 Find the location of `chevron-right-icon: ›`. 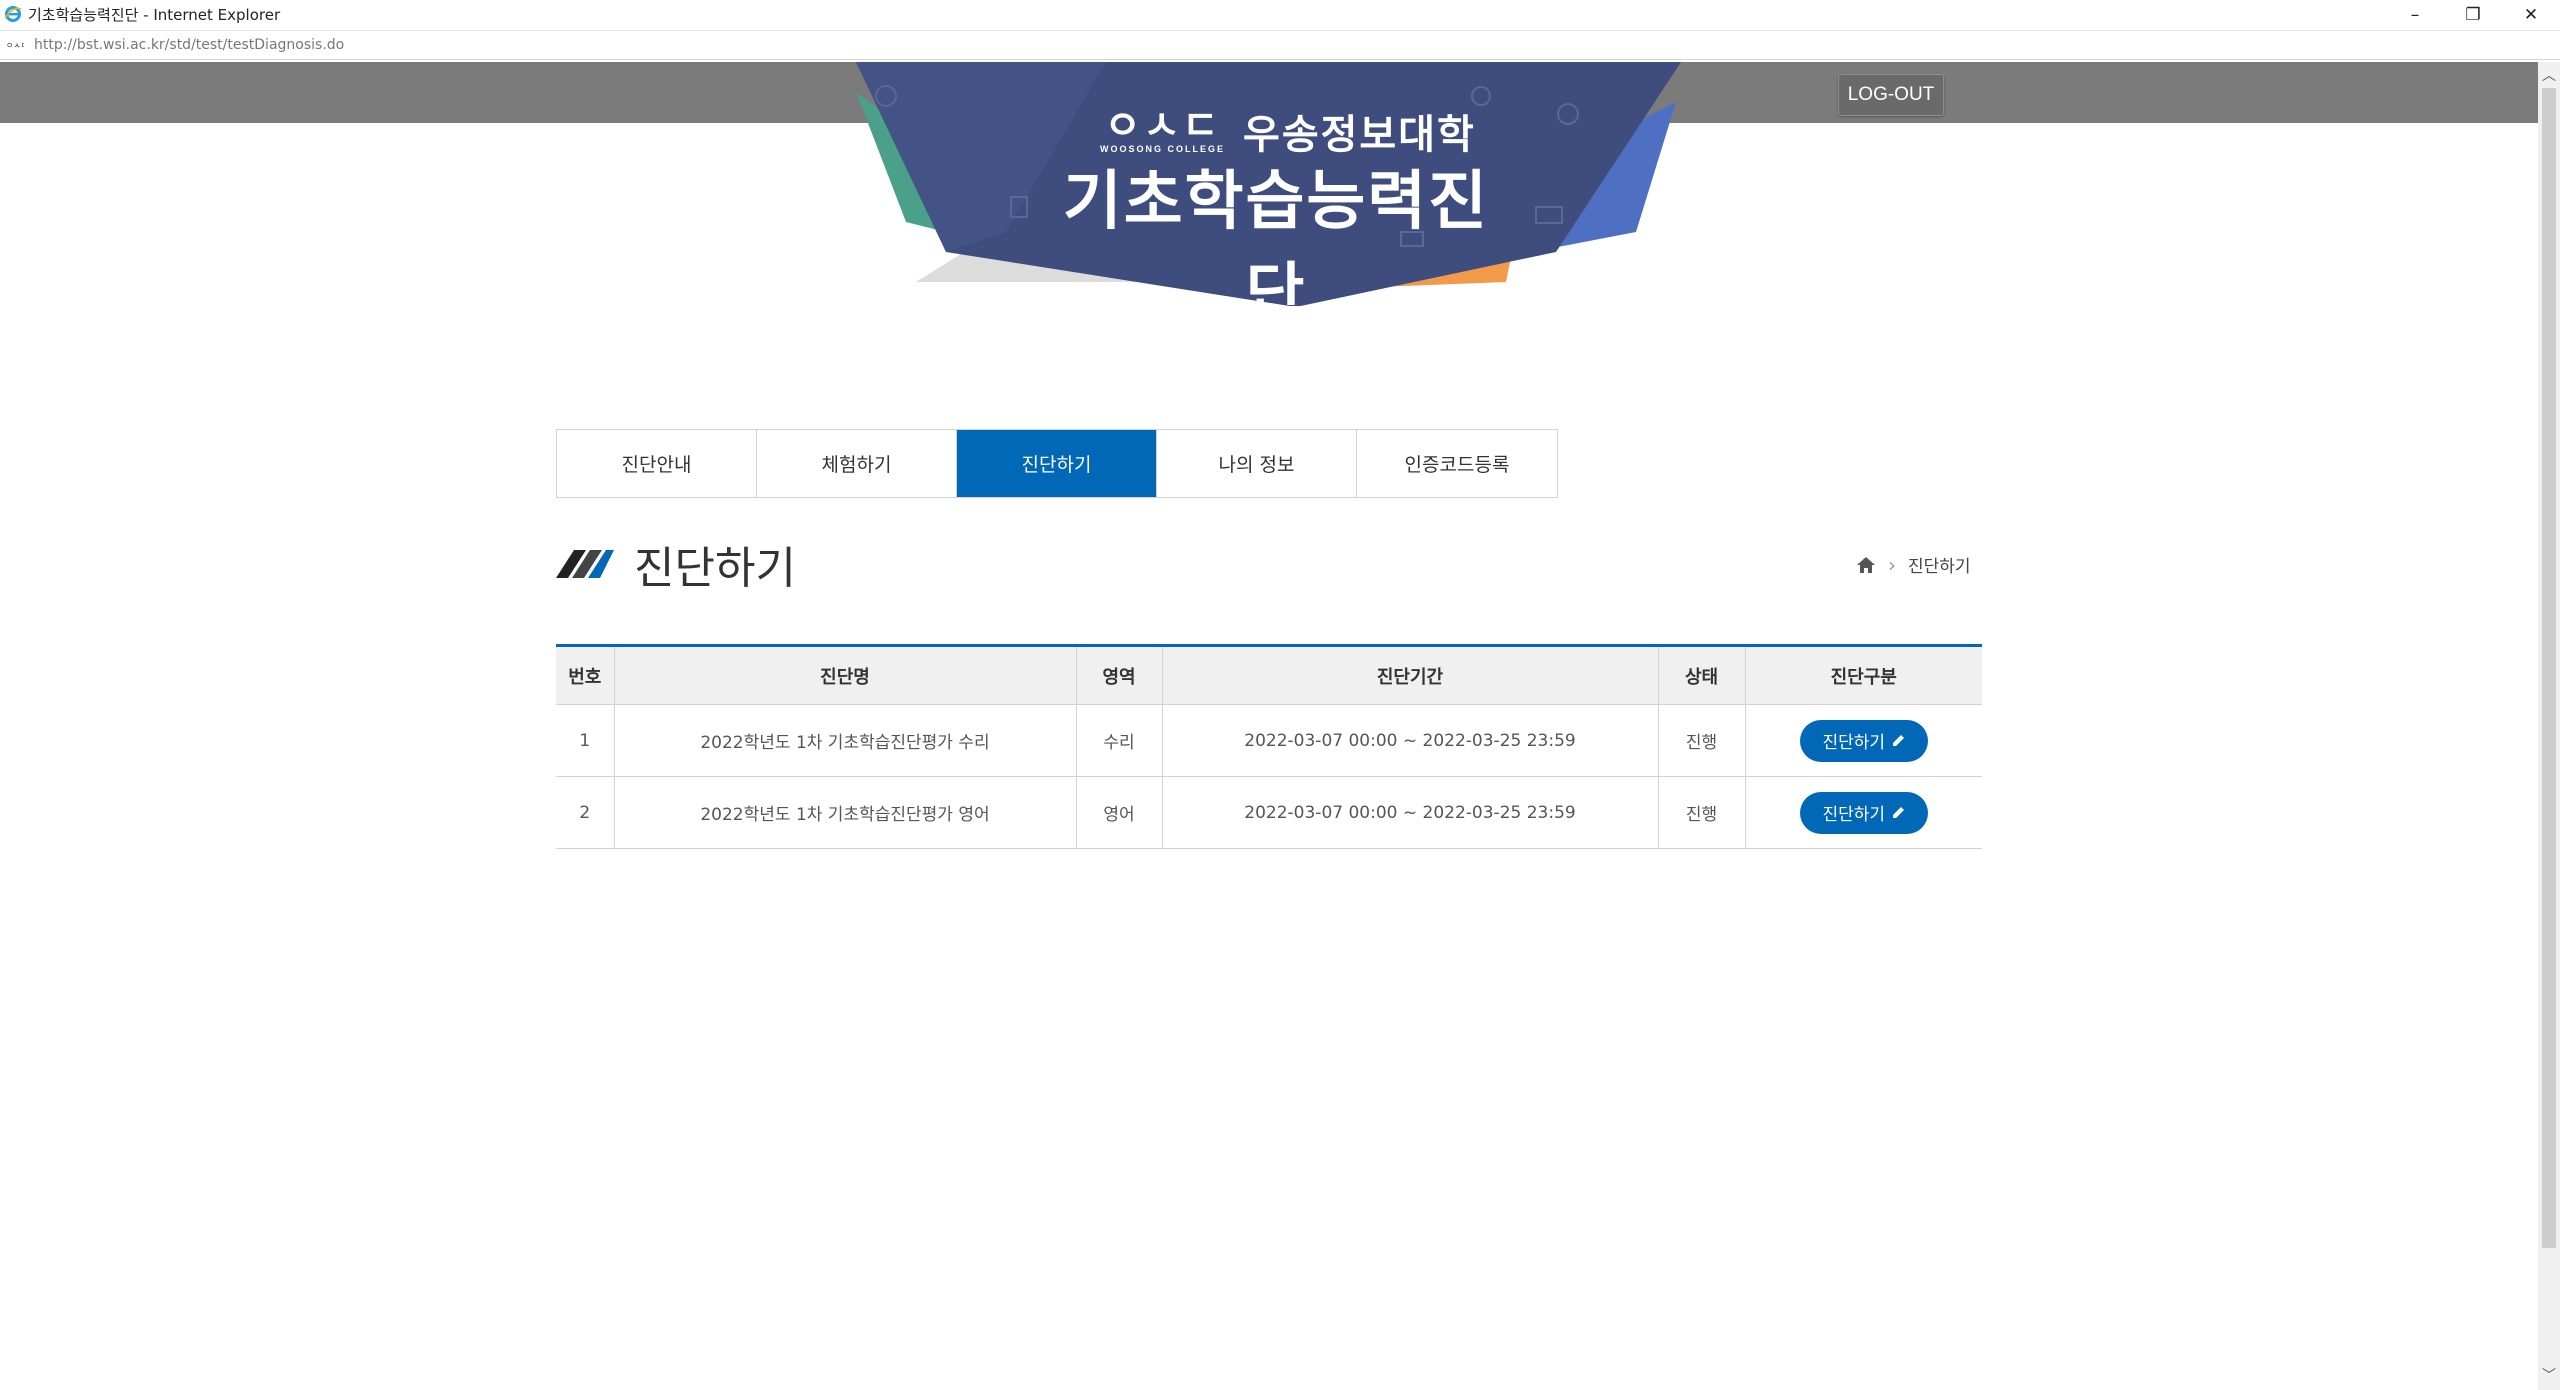

chevron-right-icon: › is located at coordinates (1892, 564).